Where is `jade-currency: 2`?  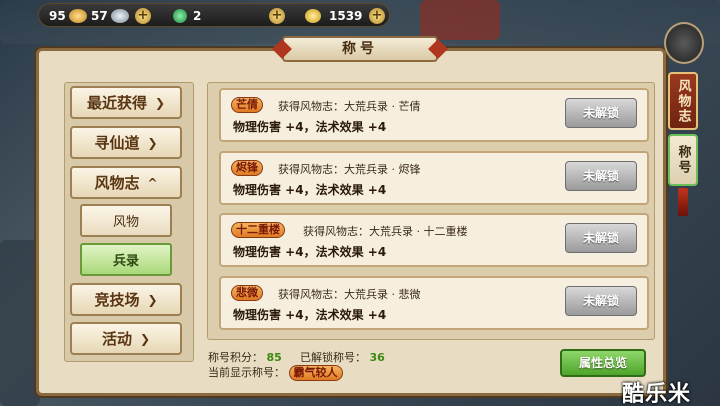
jade-currency: 2 is located at coordinates (187, 16).